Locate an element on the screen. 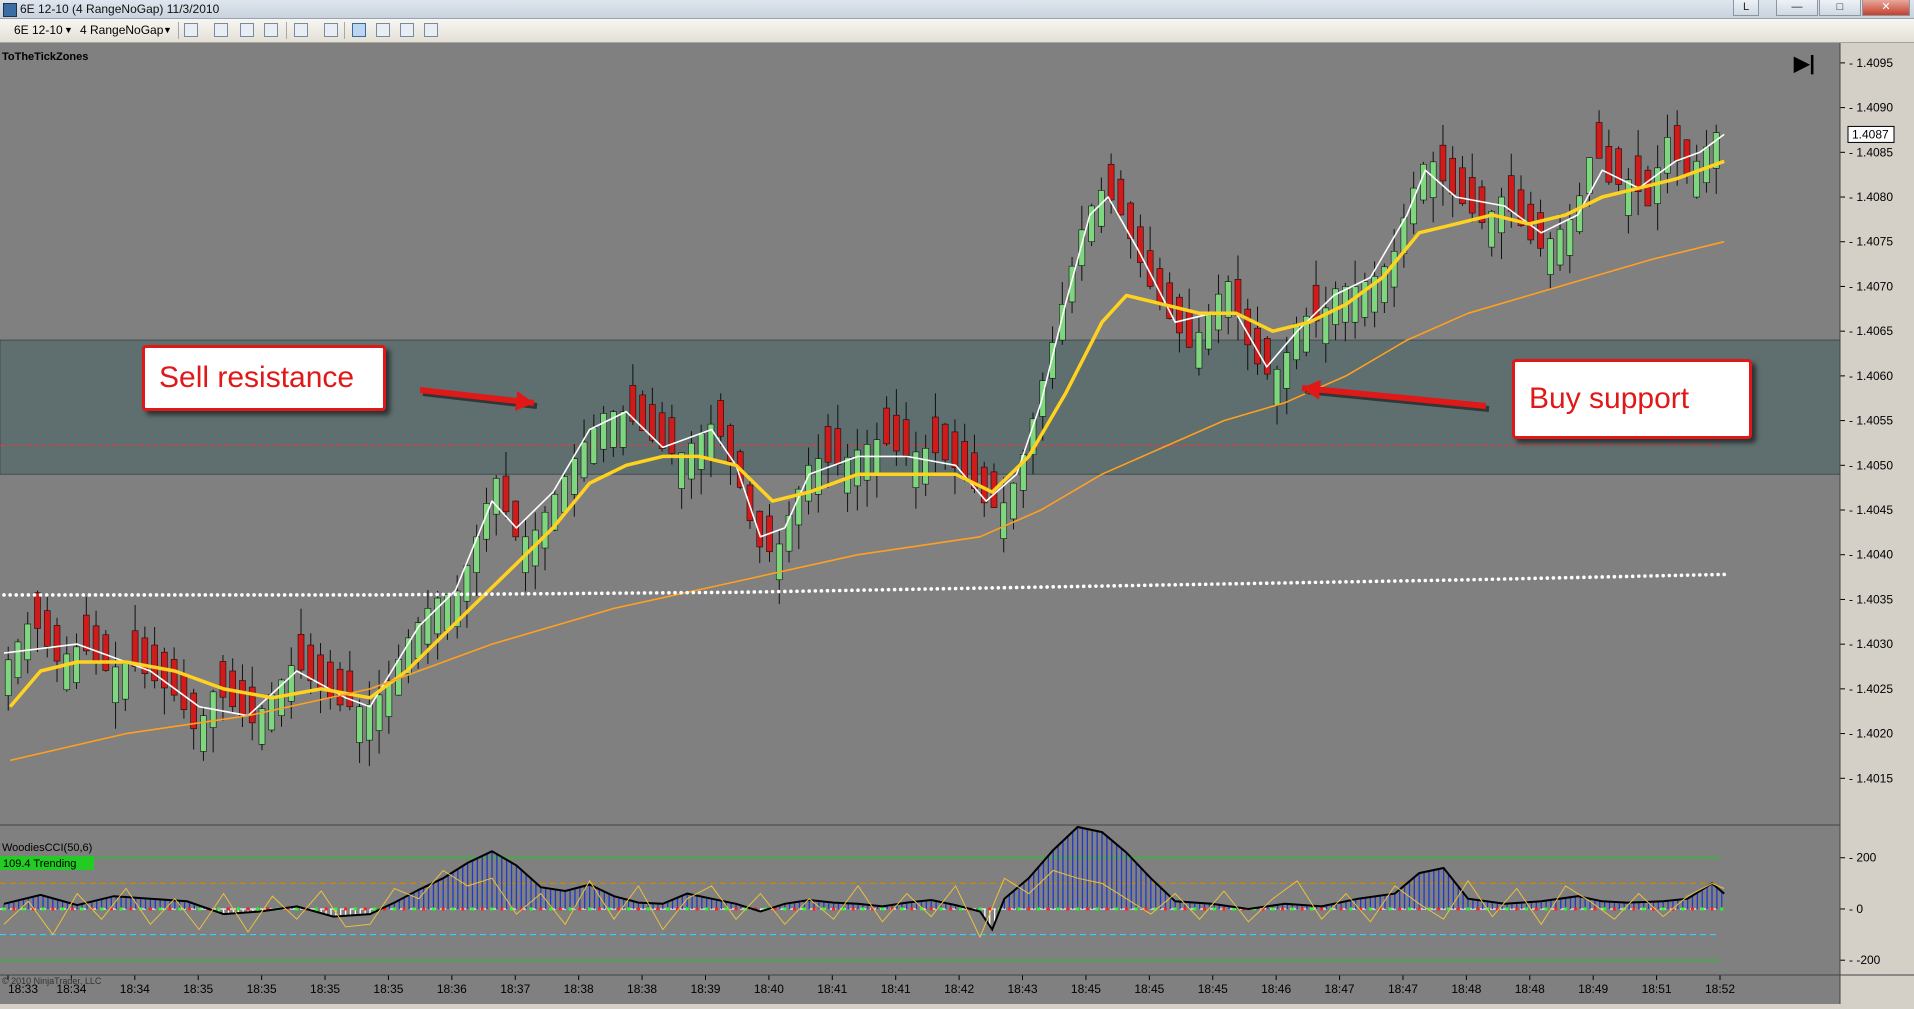 This screenshot has height=1009, width=1914. zoom-icon is located at coordinates (331, 30).